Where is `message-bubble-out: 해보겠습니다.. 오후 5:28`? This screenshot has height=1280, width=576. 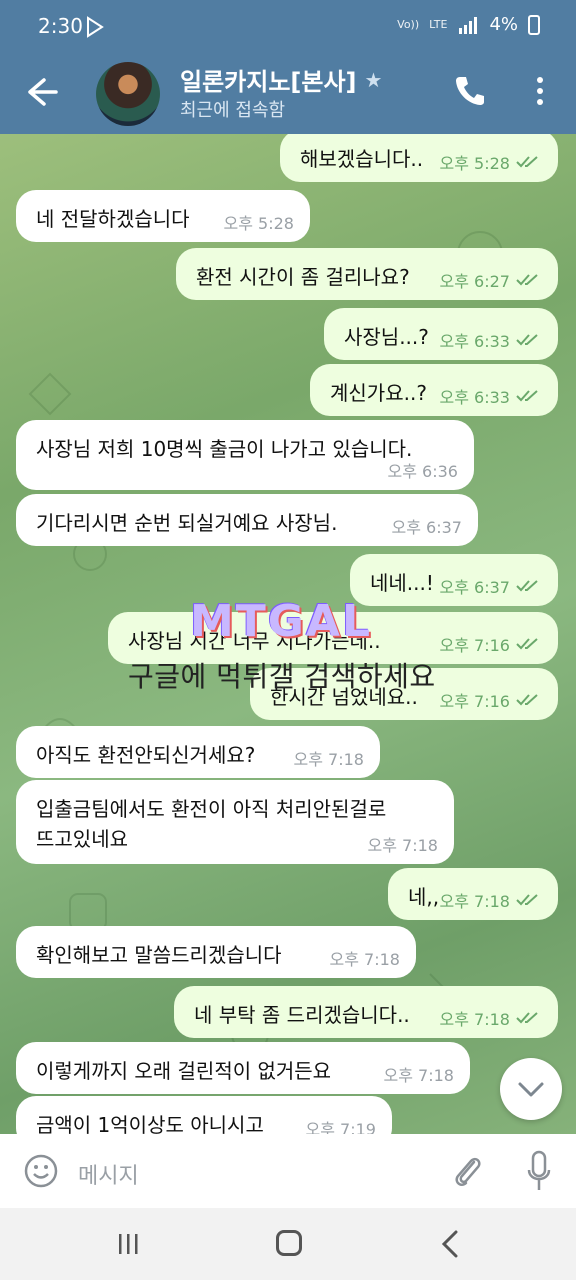 message-bubble-out: 해보겠습니다.. 오후 5:28 is located at coordinates (419, 158).